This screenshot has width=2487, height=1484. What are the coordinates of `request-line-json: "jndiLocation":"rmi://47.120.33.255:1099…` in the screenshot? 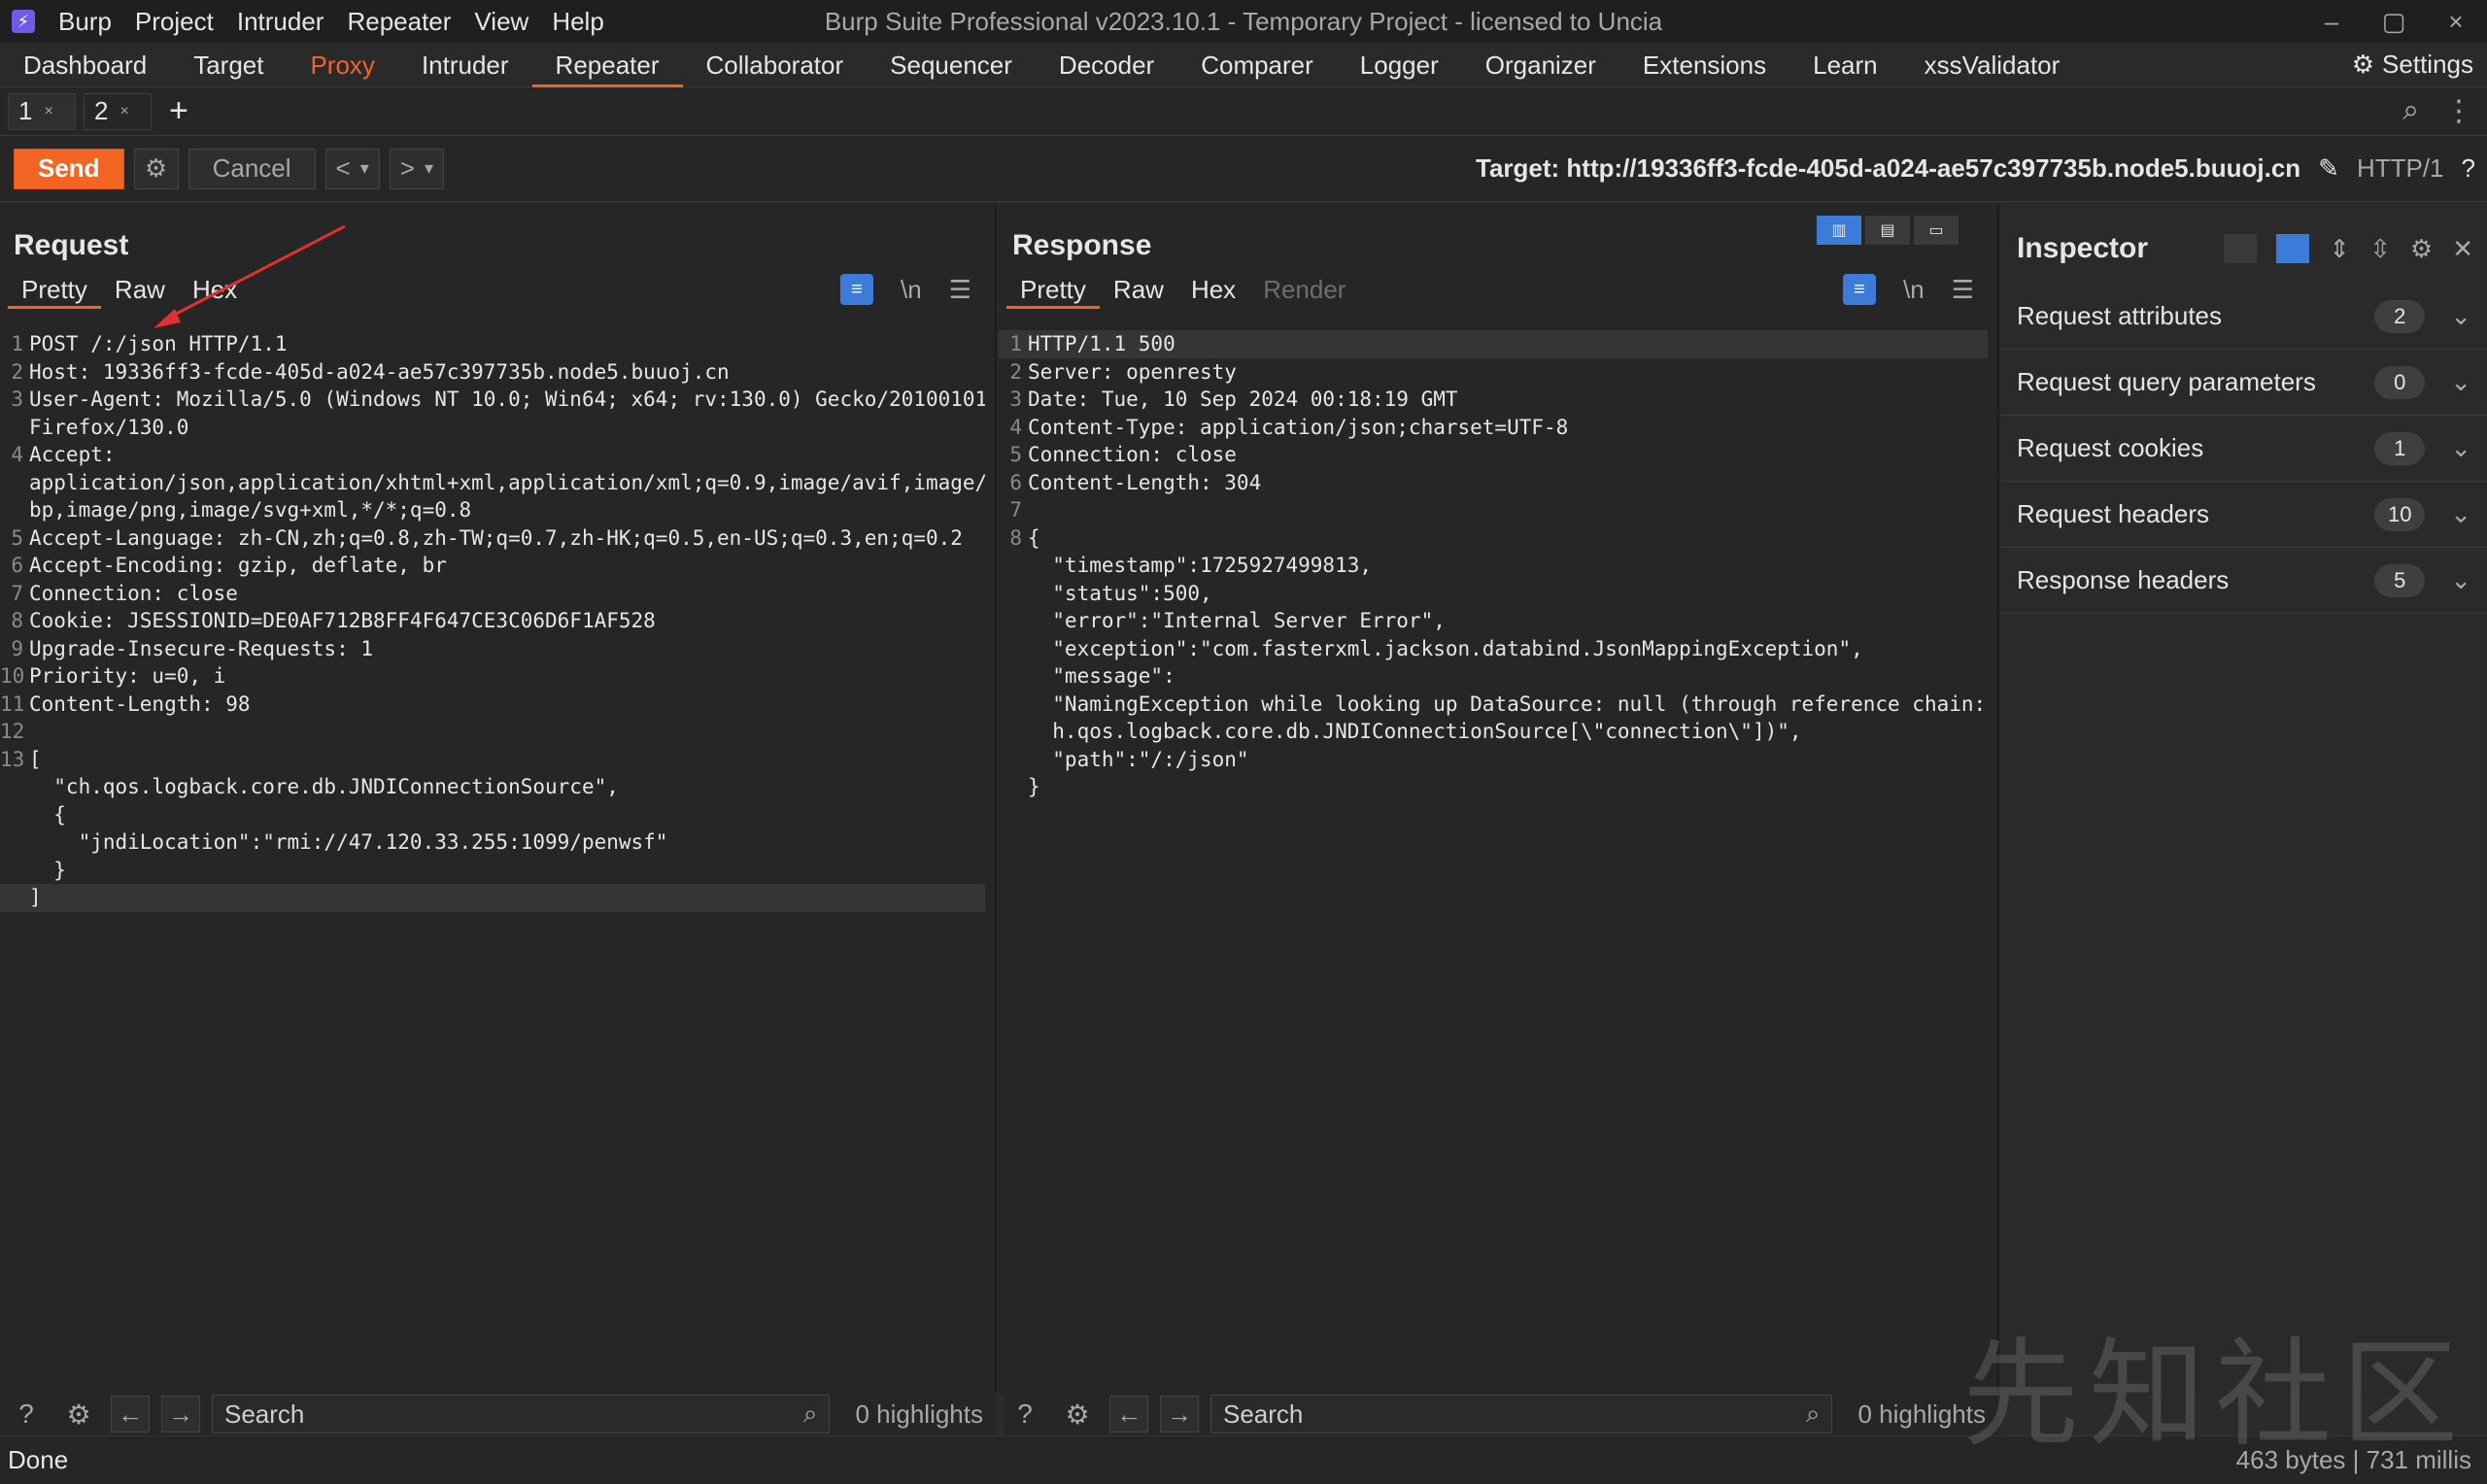 It's located at (348, 842).